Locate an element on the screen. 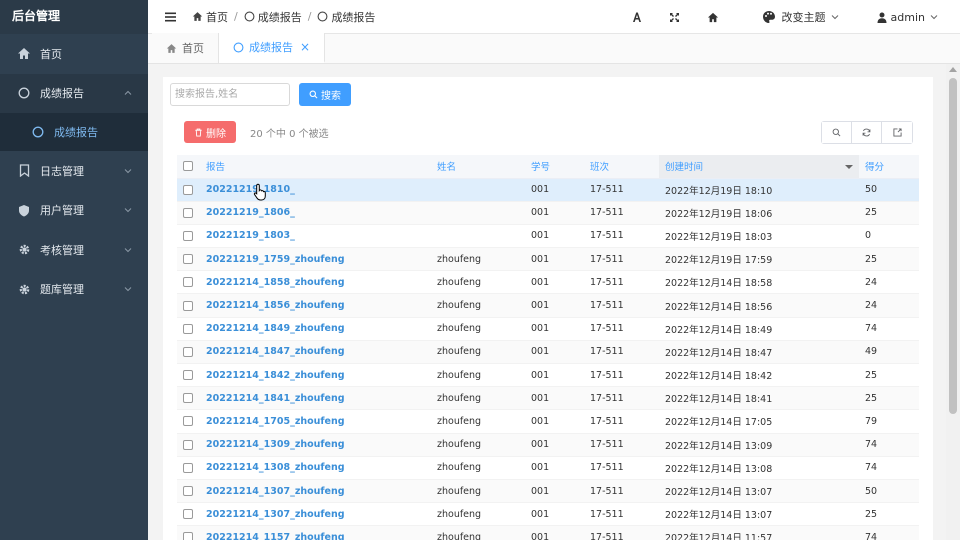  cell-report: 20221214_1309_zhoufeng is located at coordinates (315, 445).